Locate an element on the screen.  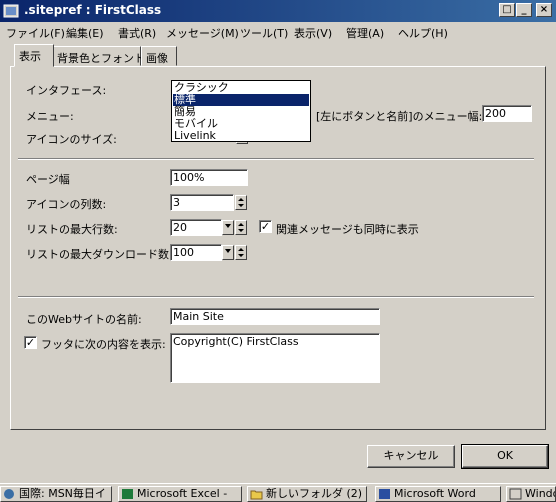
taskbar-item-word: Microsoft Word is located at coordinates (438, 494).